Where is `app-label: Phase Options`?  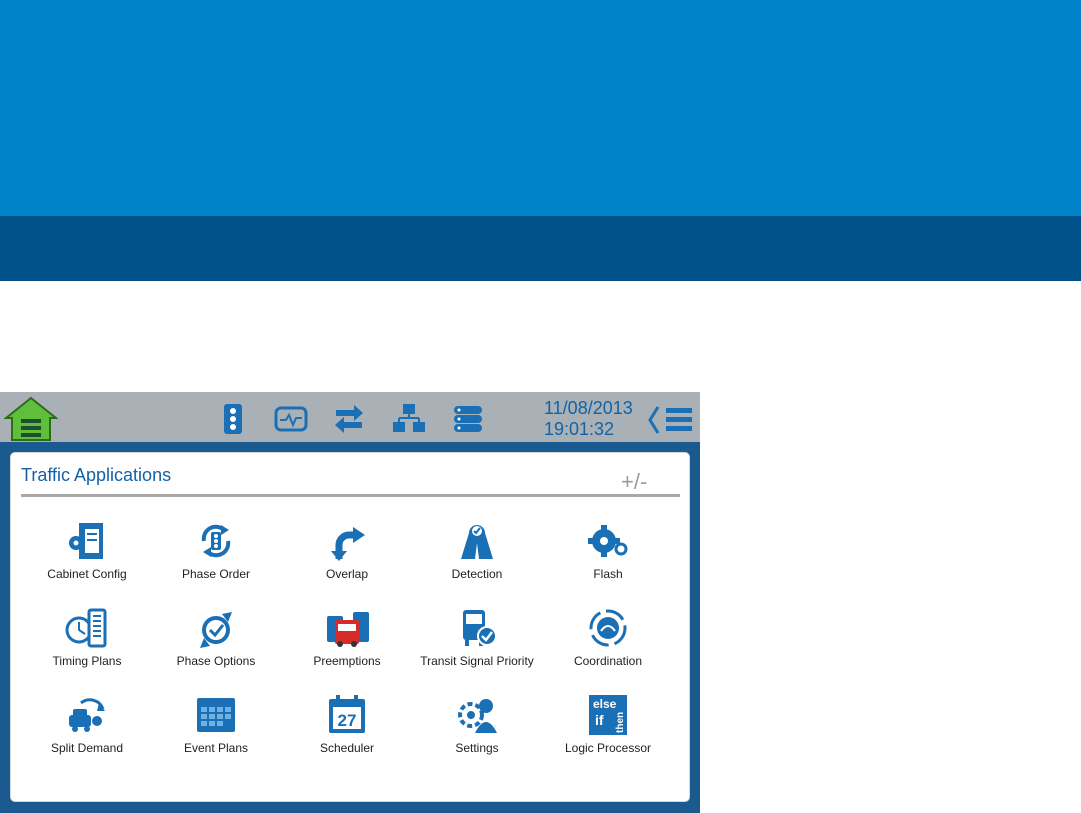
app-label: Phase Options is located at coordinates (216, 661).